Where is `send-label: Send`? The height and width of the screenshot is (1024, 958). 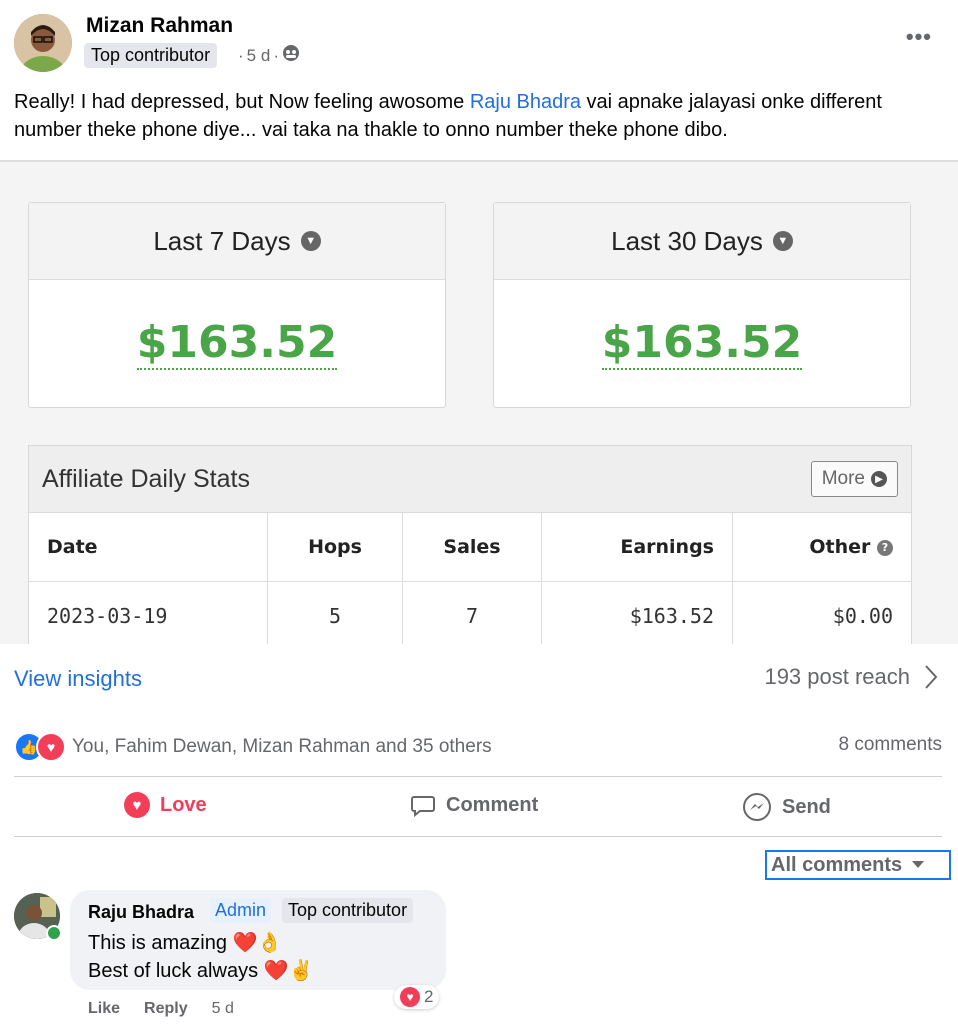
send-label: Send is located at coordinates (806, 806).